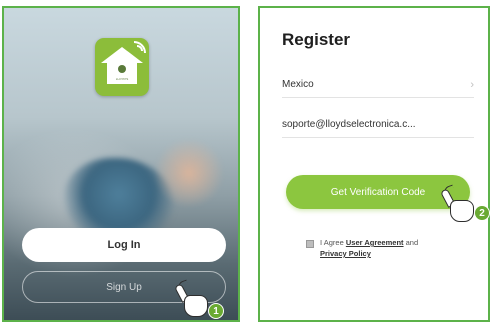 The image size is (493, 324). I want to click on background-photo-face, so click(189, 173).